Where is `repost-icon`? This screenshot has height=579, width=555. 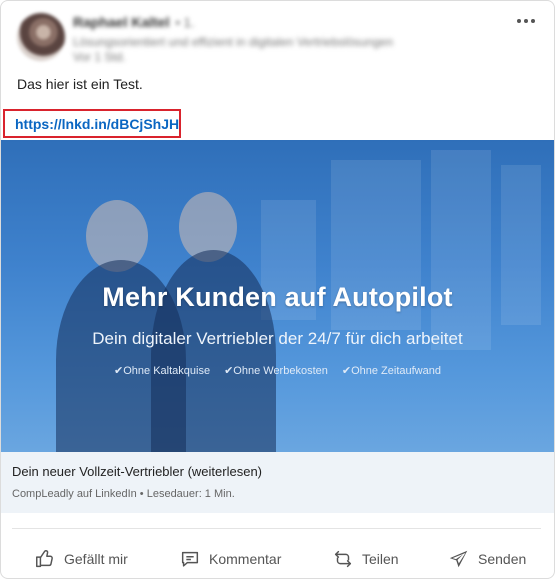
repost-icon is located at coordinates (343, 559).